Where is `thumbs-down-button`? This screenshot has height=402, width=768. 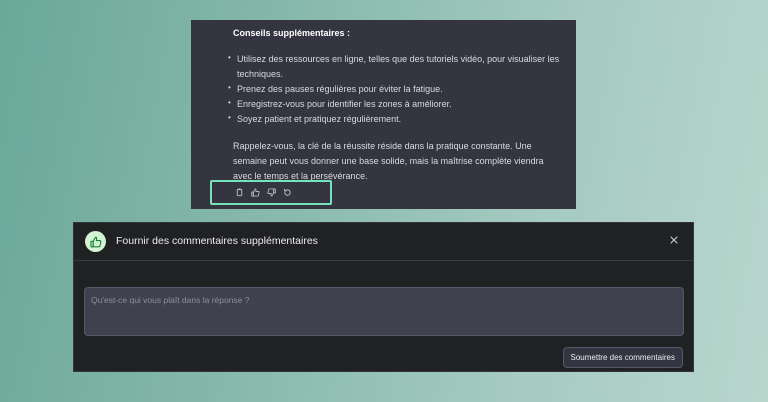
thumbs-down-button is located at coordinates (271, 192).